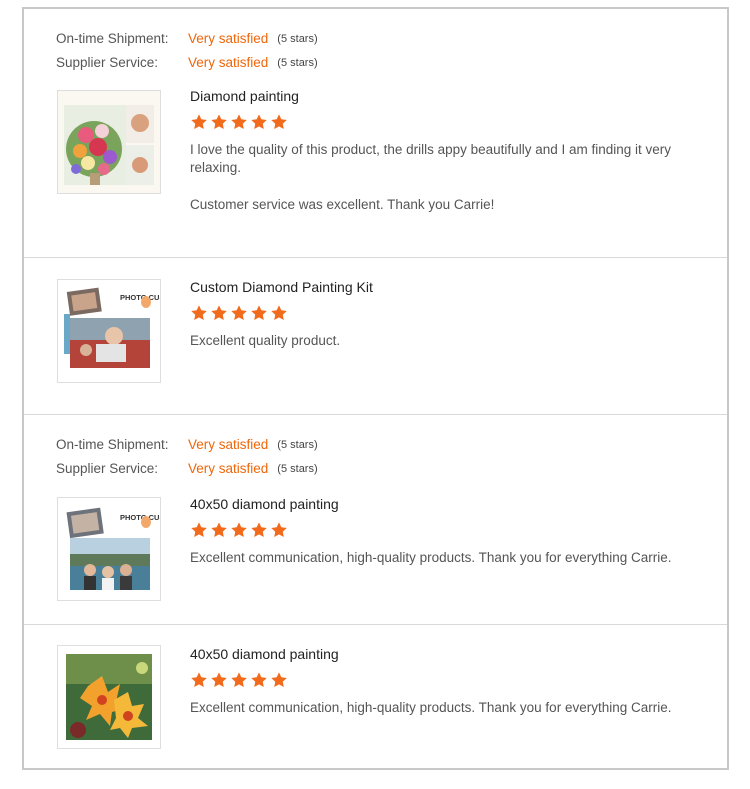 This screenshot has height=789, width=750. What do you see at coordinates (444, 96) in the screenshot?
I see `product-title: Diamond painting` at bounding box center [444, 96].